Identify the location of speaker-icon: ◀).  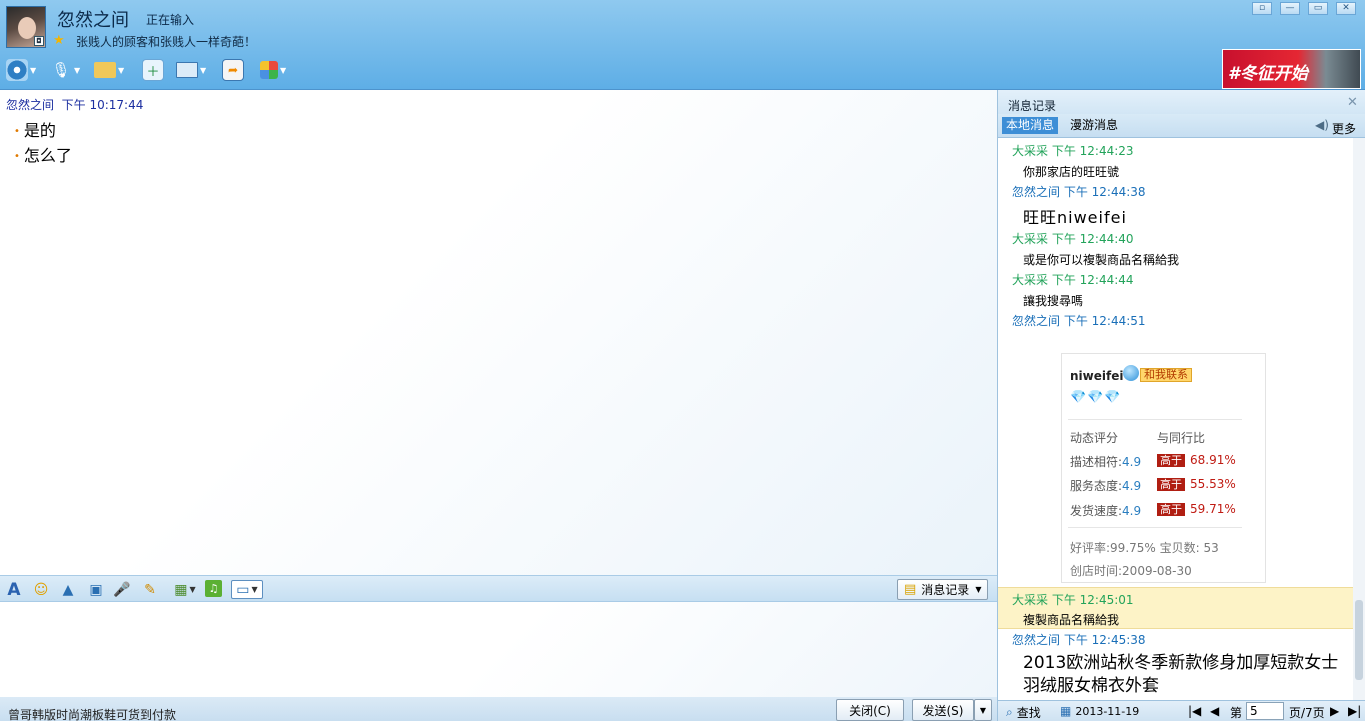
(1322, 125).